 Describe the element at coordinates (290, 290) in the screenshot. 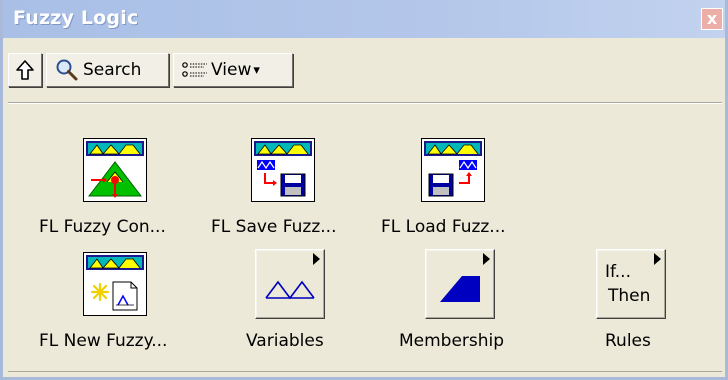

I see `variables-subpalette-icon` at that location.